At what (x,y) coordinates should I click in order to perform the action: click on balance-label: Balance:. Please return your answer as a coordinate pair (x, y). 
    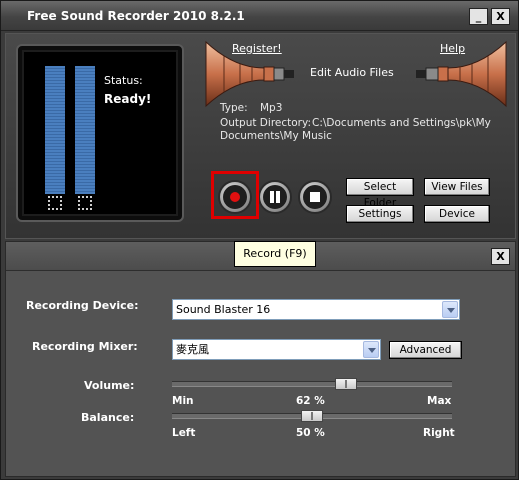
    Looking at the image, I should click on (108, 417).